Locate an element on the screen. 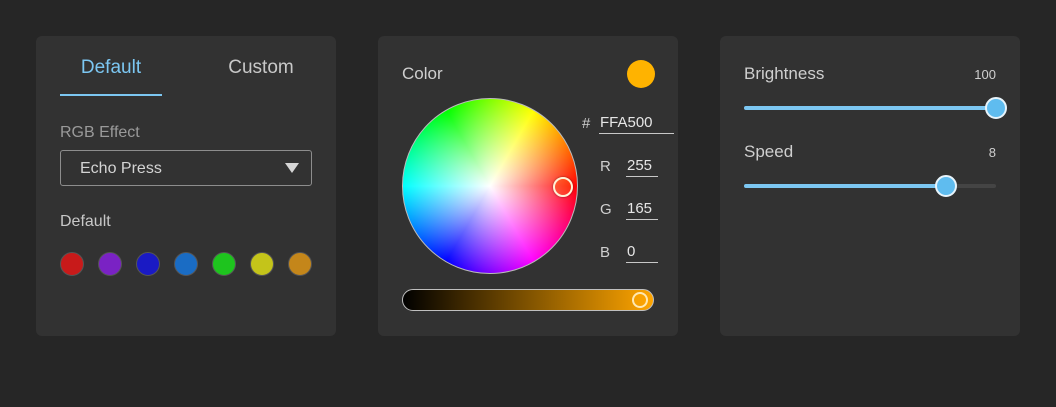 The height and width of the screenshot is (407, 1056). hex-input is located at coordinates (636, 123).